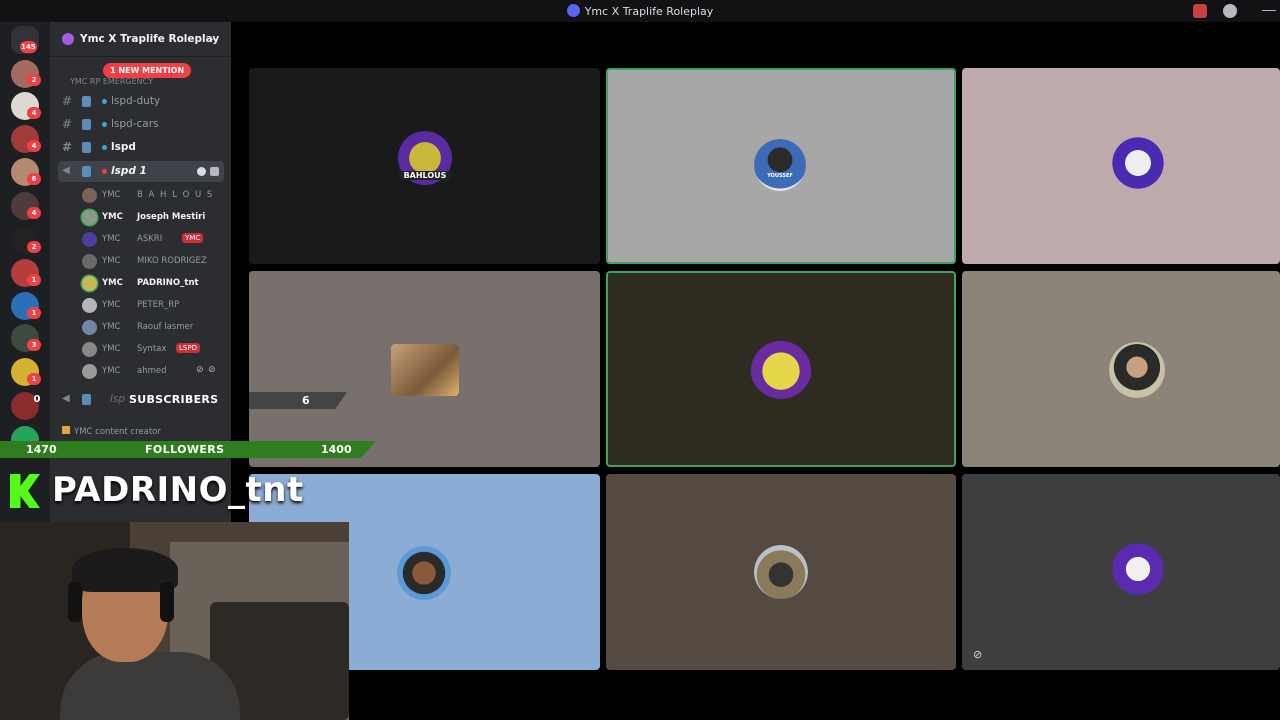  What do you see at coordinates (171, 217) in the screenshot?
I see `member-name: Joseph Mestiri` at bounding box center [171, 217].